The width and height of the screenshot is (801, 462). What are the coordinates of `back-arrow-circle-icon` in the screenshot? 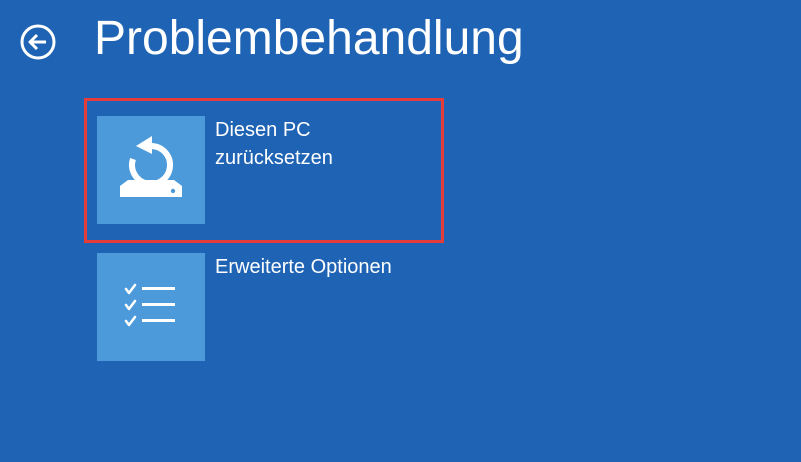 It's located at (38, 42).